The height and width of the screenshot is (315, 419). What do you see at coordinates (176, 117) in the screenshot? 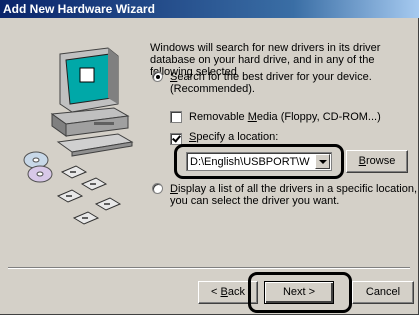
I see `removable-media-checkbox` at bounding box center [176, 117].